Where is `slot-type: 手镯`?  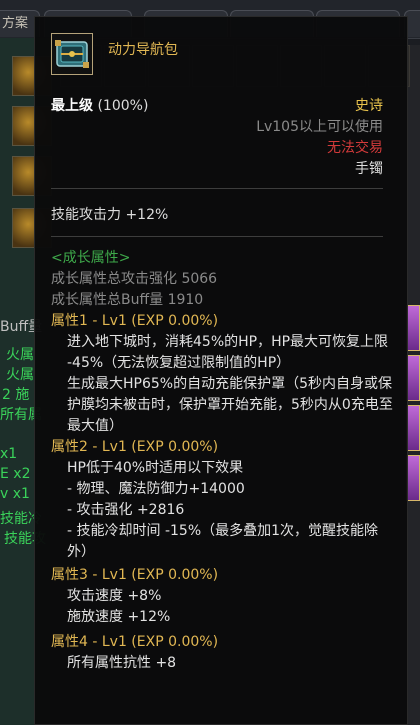
slot-type: 手镯 is located at coordinates (369, 169).